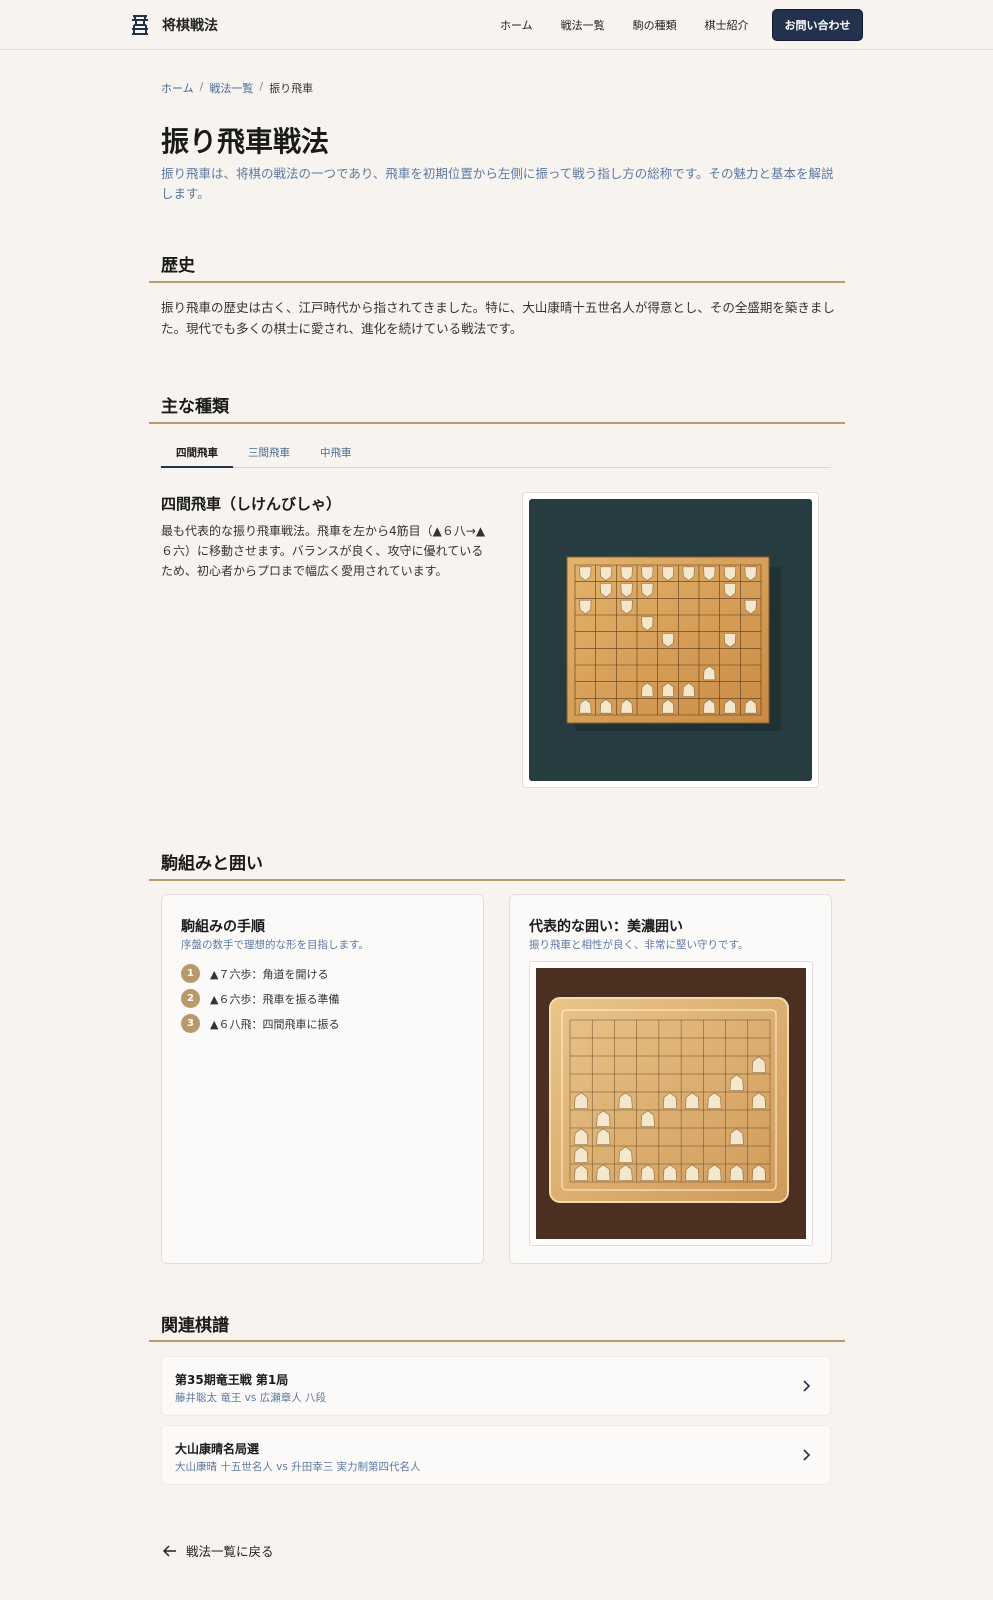 Image resolution: width=993 pixels, height=1600 pixels. What do you see at coordinates (496, 1455) in the screenshot?
I see `related-game-item: 大山康晴名局選 大山康晴 十五世名人 vs 升田幸三 実力制第四代名人` at bounding box center [496, 1455].